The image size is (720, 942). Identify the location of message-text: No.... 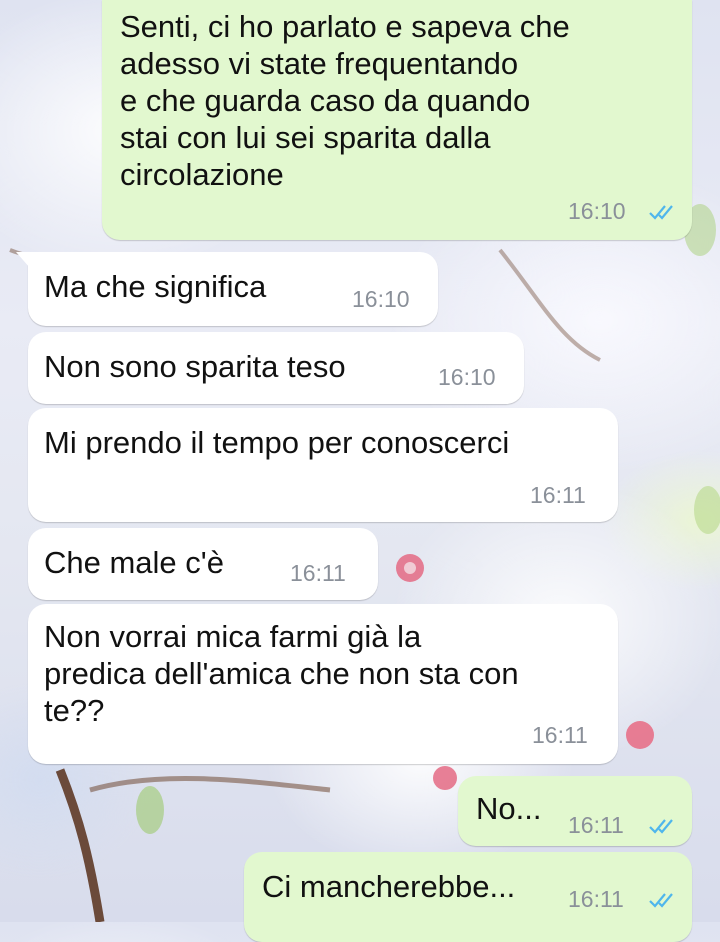
(509, 808).